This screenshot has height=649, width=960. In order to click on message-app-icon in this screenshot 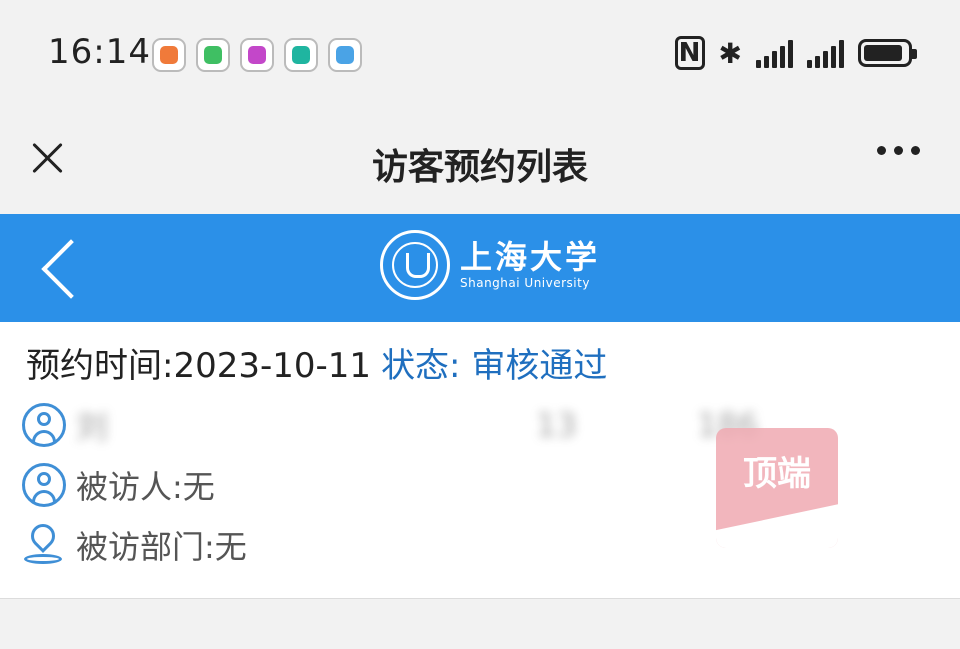, I will do `click(345, 55)`.